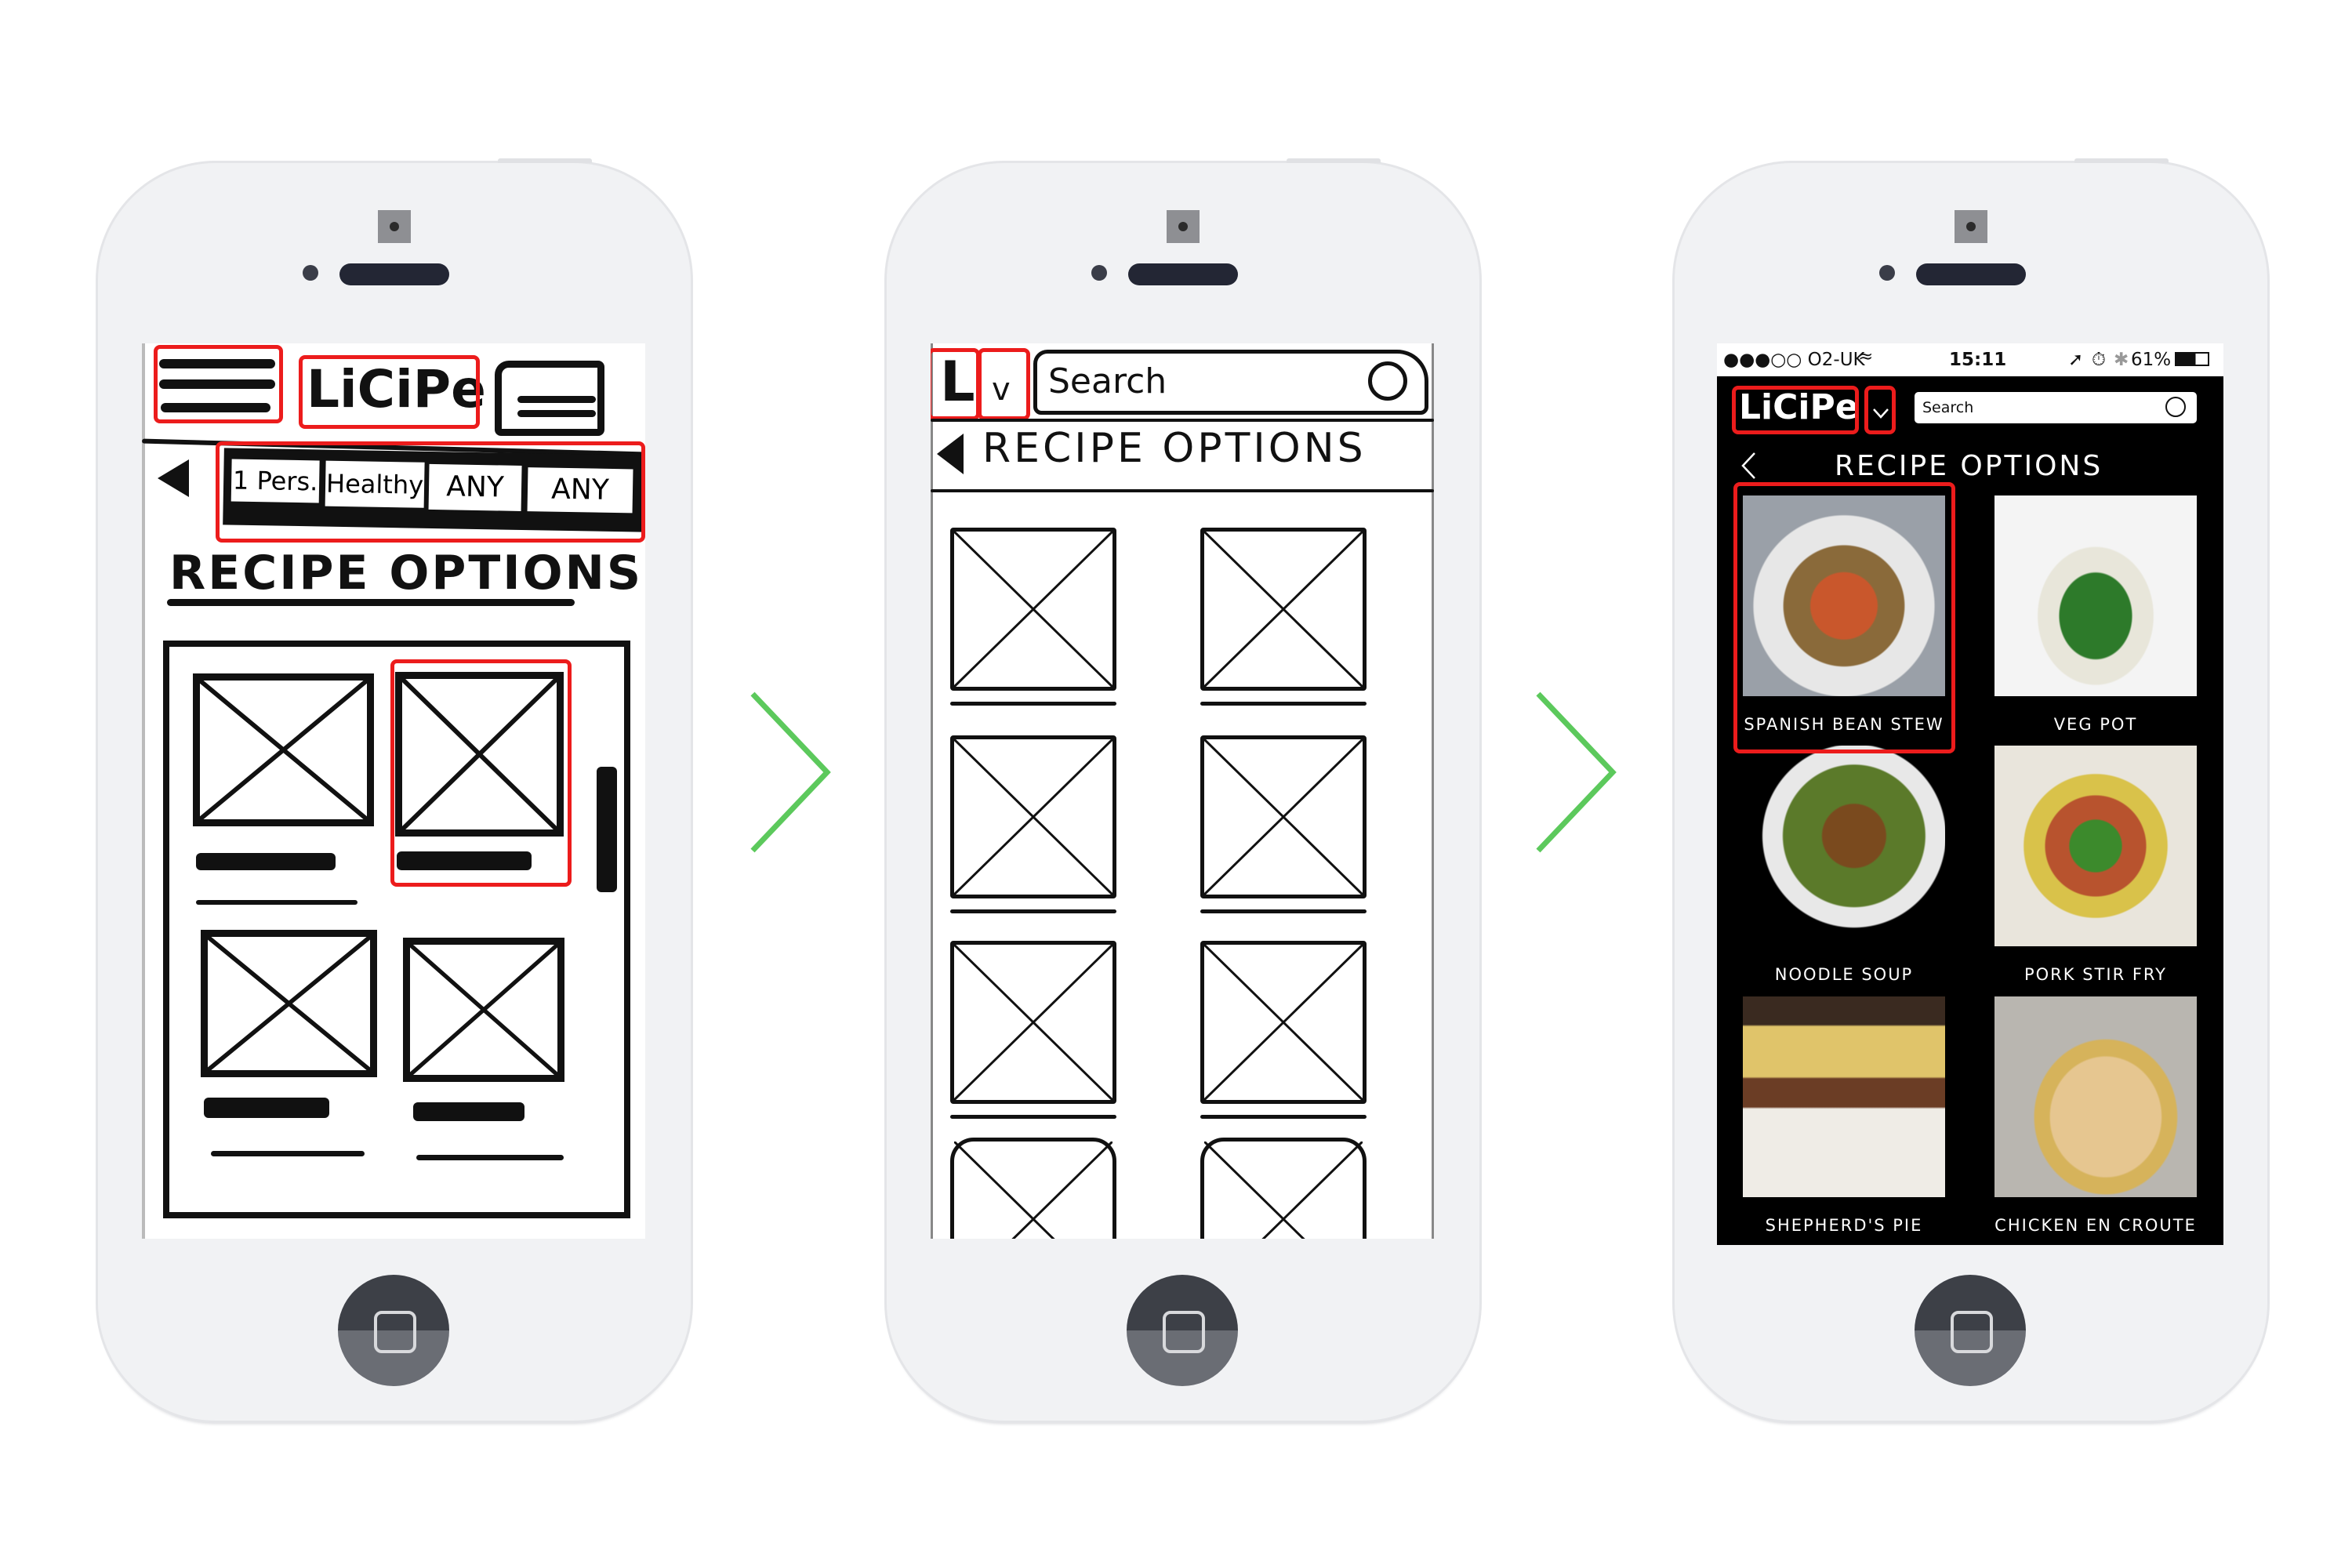  Describe the element at coordinates (2076, 360) in the screenshot. I see `location-icon: ➚` at that location.